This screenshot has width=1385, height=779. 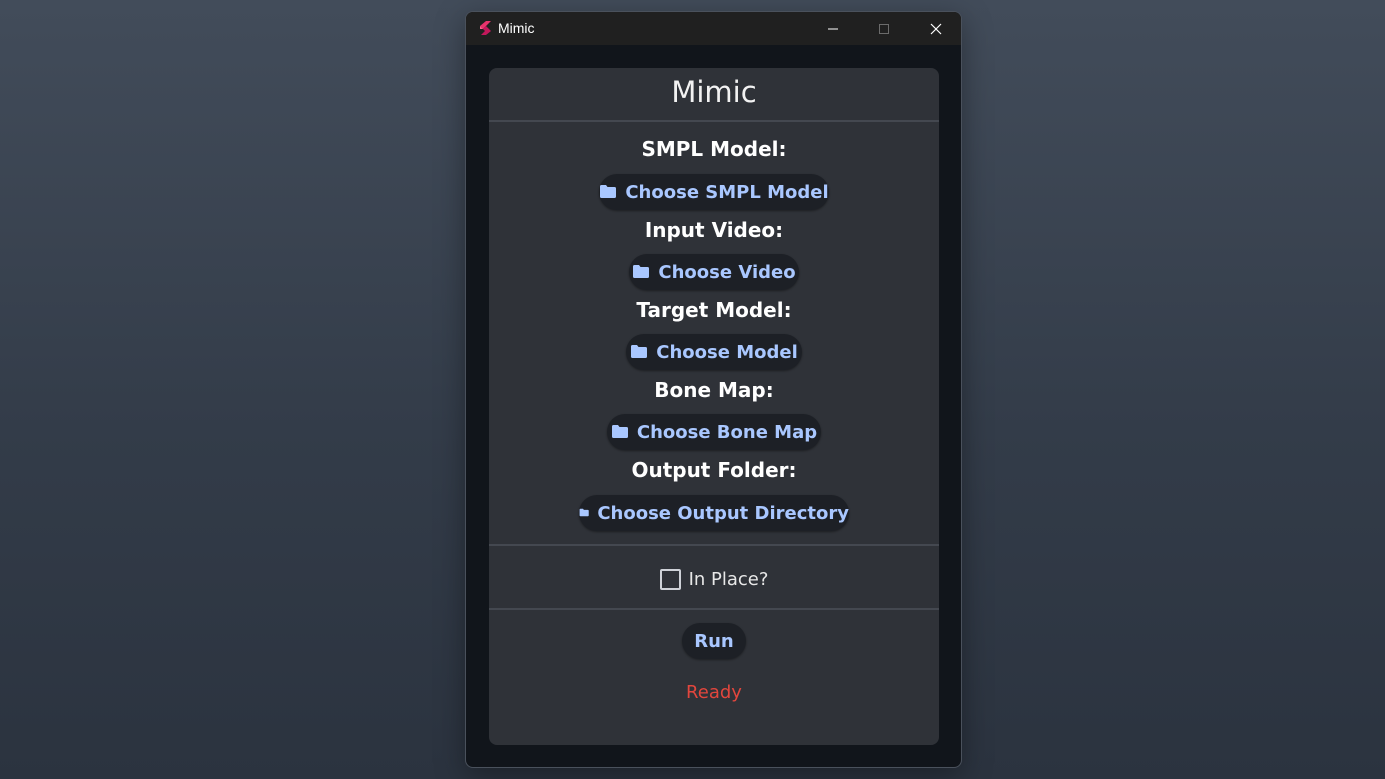 I want to click on choose-smpl-model-button: Choose SMPL Model, so click(x=714, y=192).